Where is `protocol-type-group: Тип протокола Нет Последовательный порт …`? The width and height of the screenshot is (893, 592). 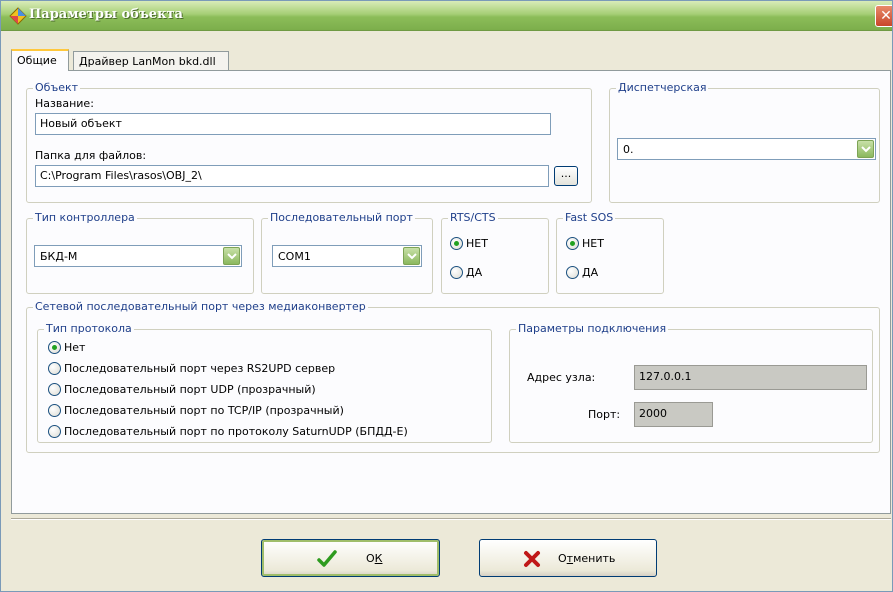 protocol-type-group: Тип протокола Нет Последовательный порт … is located at coordinates (264, 382).